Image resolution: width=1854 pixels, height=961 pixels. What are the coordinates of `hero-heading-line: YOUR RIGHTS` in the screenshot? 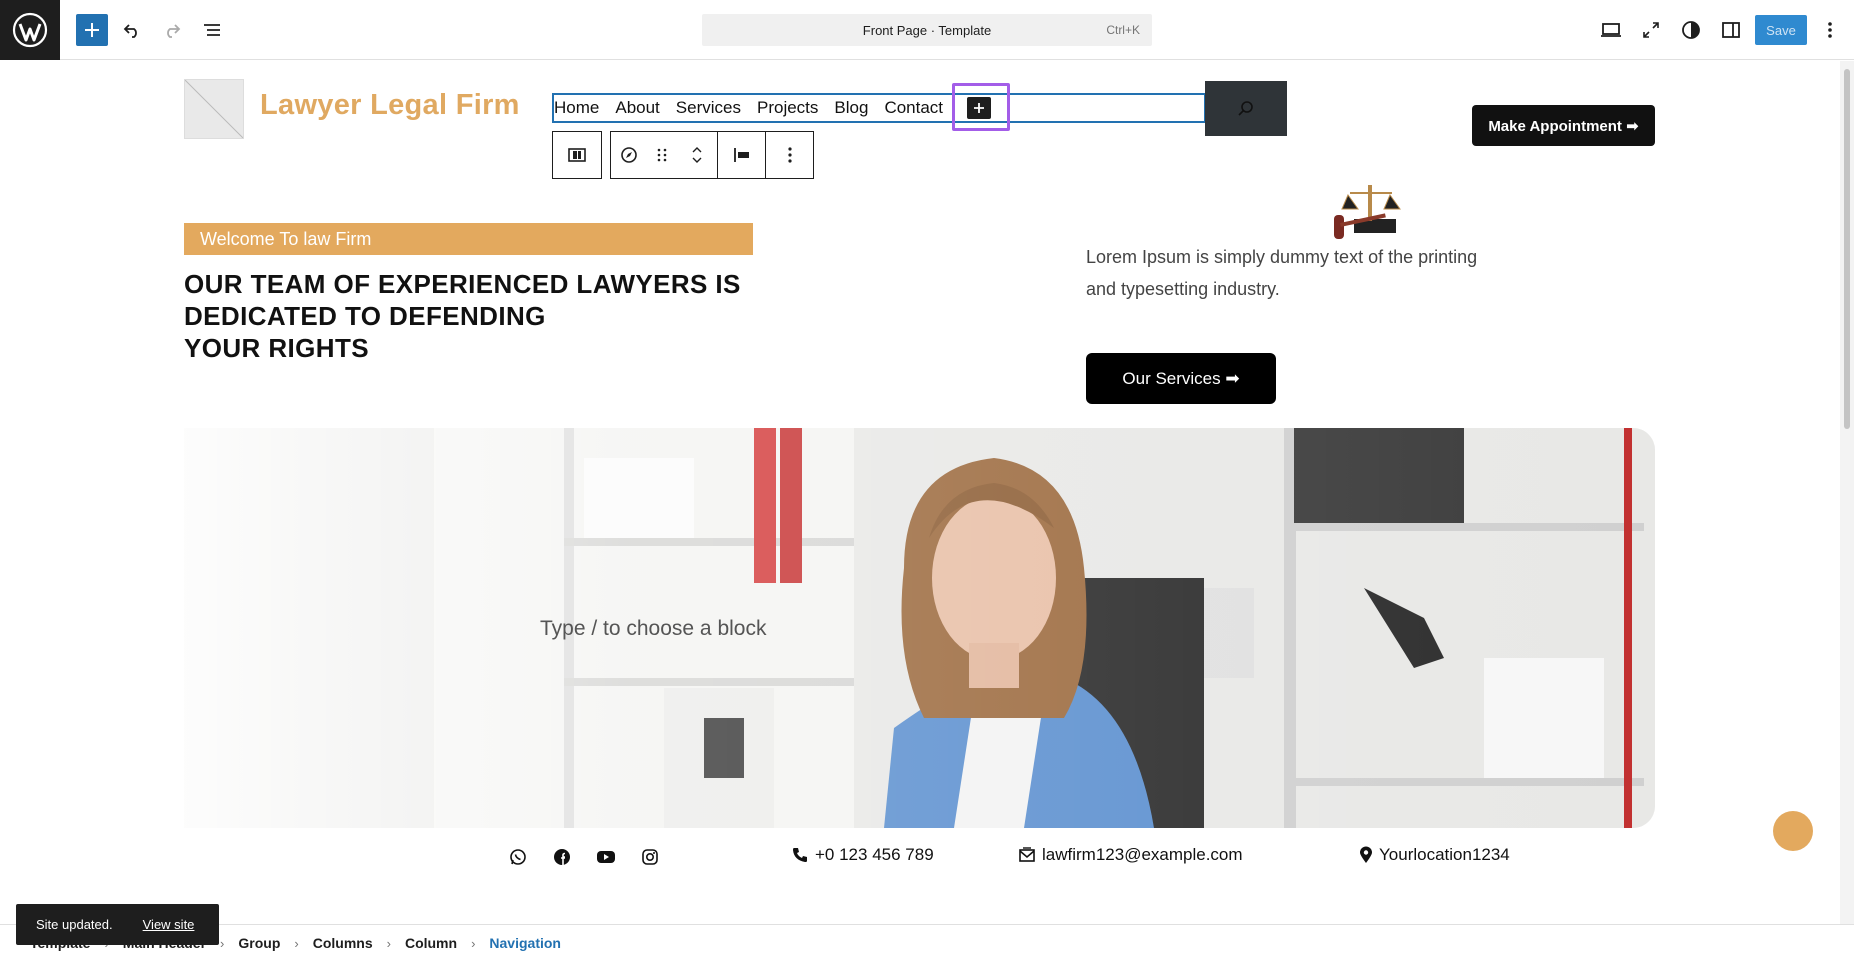 It's located at (276, 348).